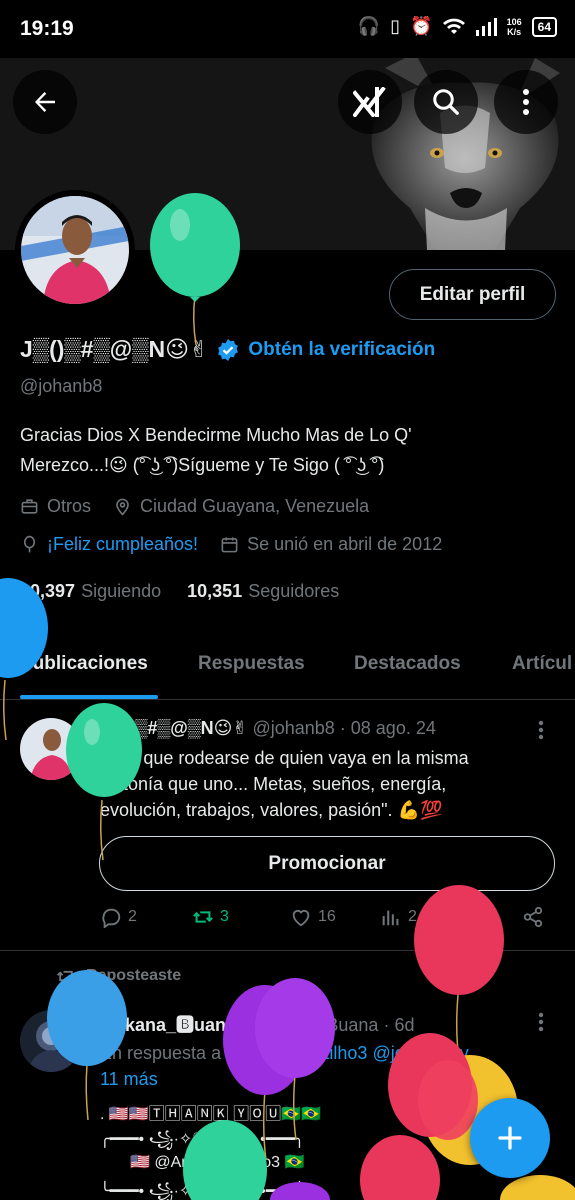 The height and width of the screenshot is (1200, 575). I want to click on status-icons: 🎧 ▯ ⏰ 106 K/s 64, so click(457, 26).